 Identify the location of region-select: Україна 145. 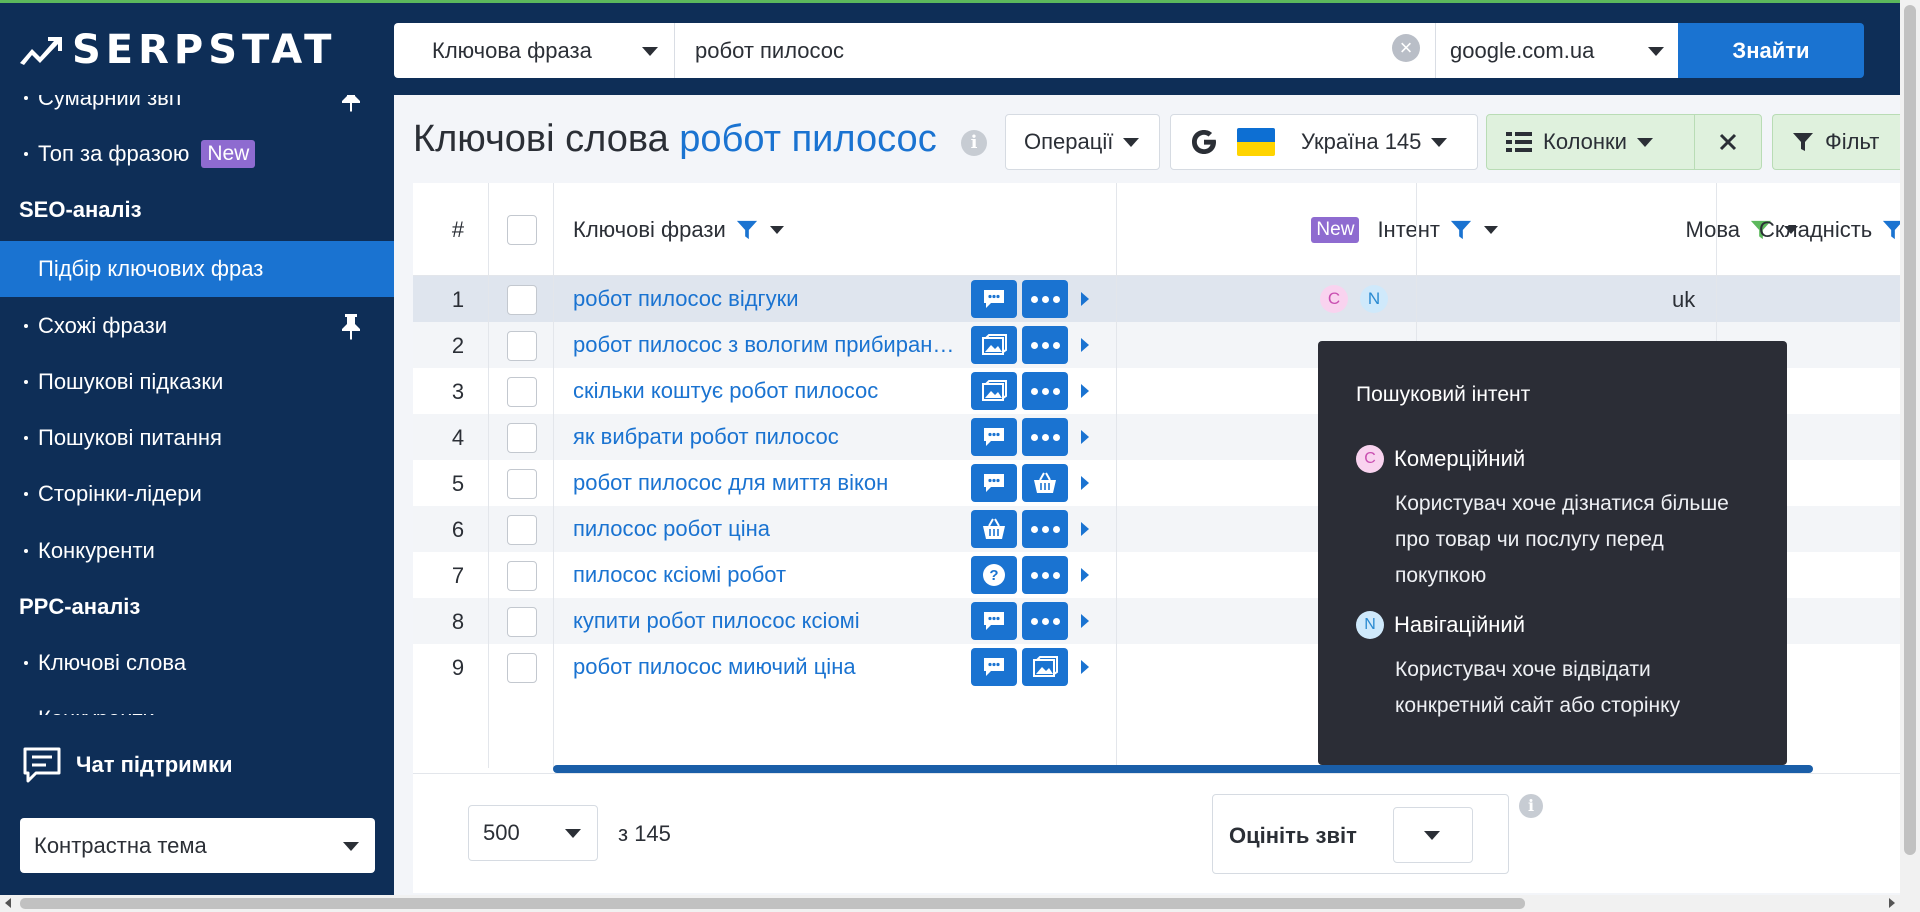
(1324, 142).